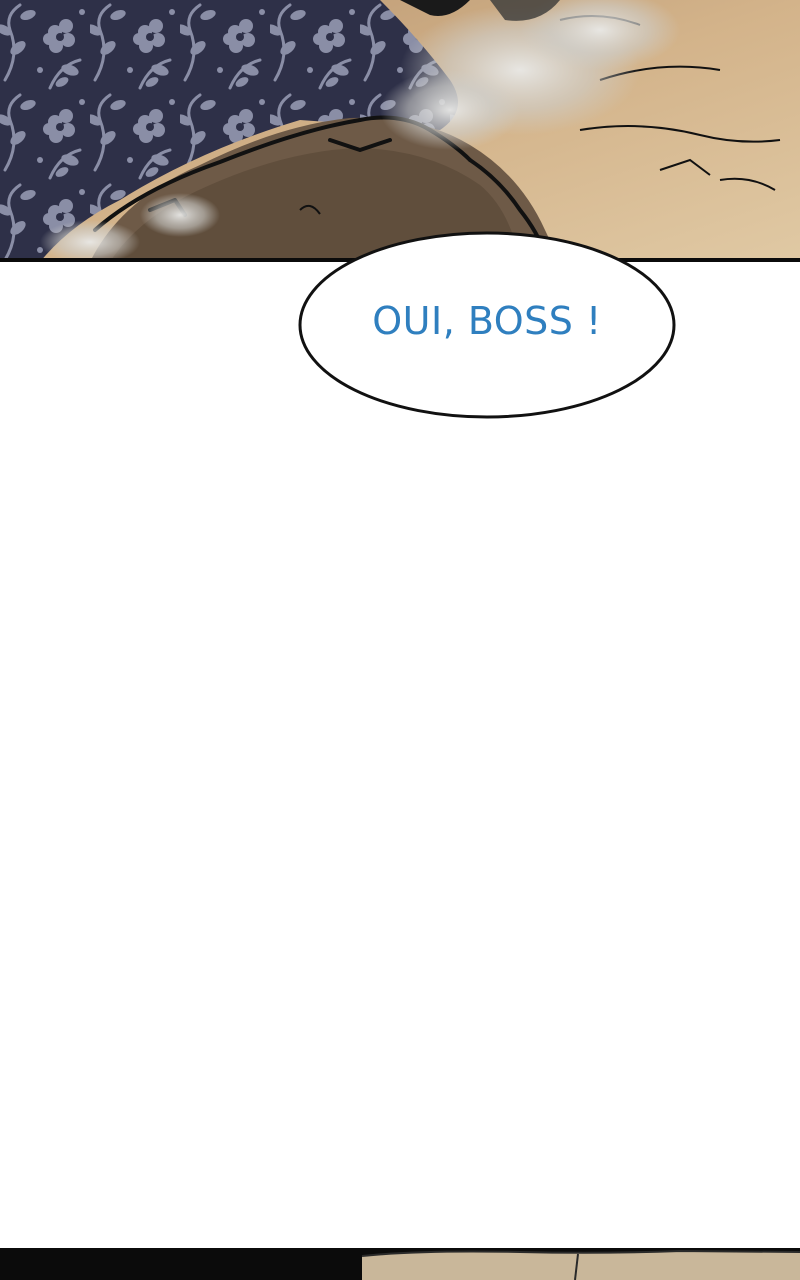 This screenshot has width=800, height=1280. I want to click on speech-bubble: OUI, BOSS !, so click(487, 326).